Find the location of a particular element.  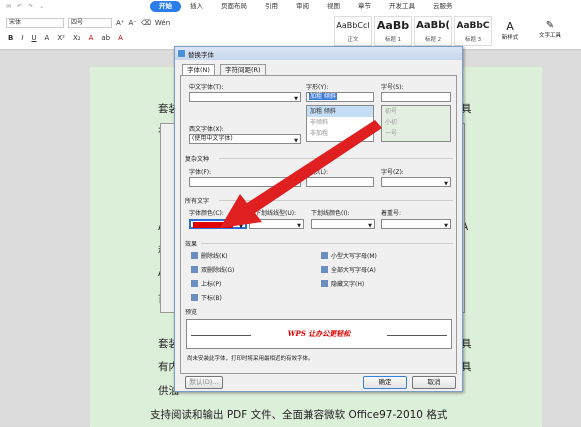

red-arrow-annotation is located at coordinates (301, 174).